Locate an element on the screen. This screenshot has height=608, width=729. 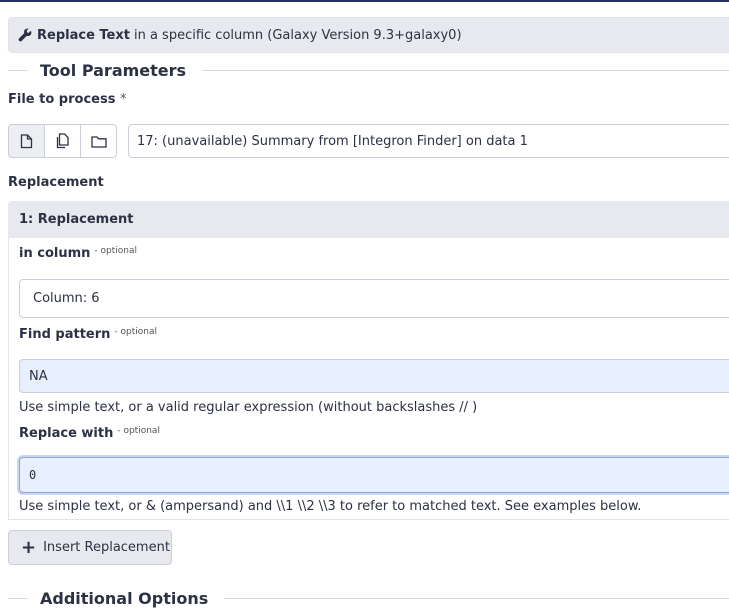
replace-with-label: Replace with - optional is located at coordinates (89, 433).